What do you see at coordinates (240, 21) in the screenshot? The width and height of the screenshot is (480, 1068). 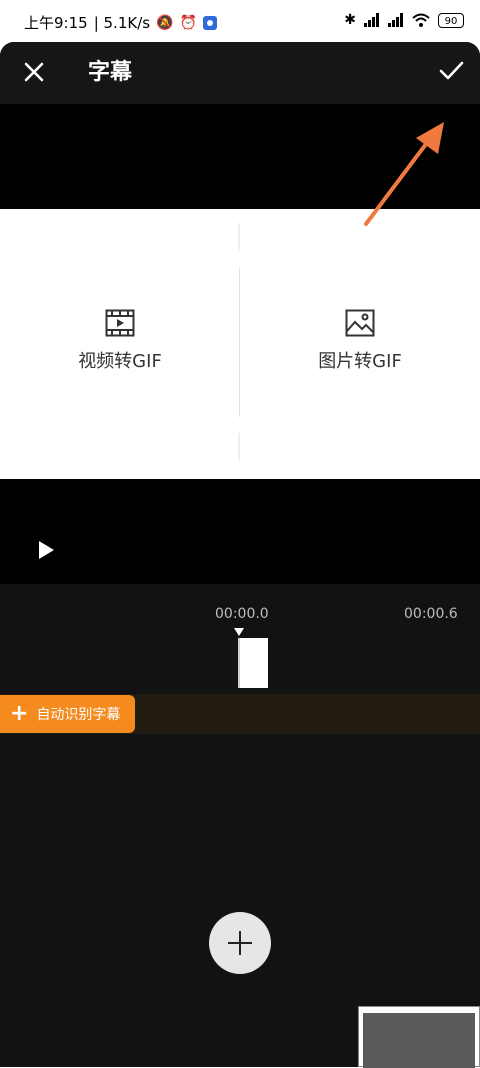 I see `status-bar: 上午9:15 | 5.1K/s 🔕 ⏰ ✱ 90` at bounding box center [240, 21].